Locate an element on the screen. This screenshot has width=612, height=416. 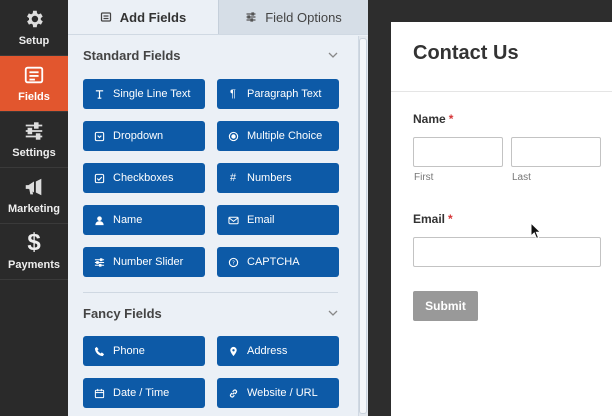
nav-payments: $ Payments is located at coordinates (34, 252).